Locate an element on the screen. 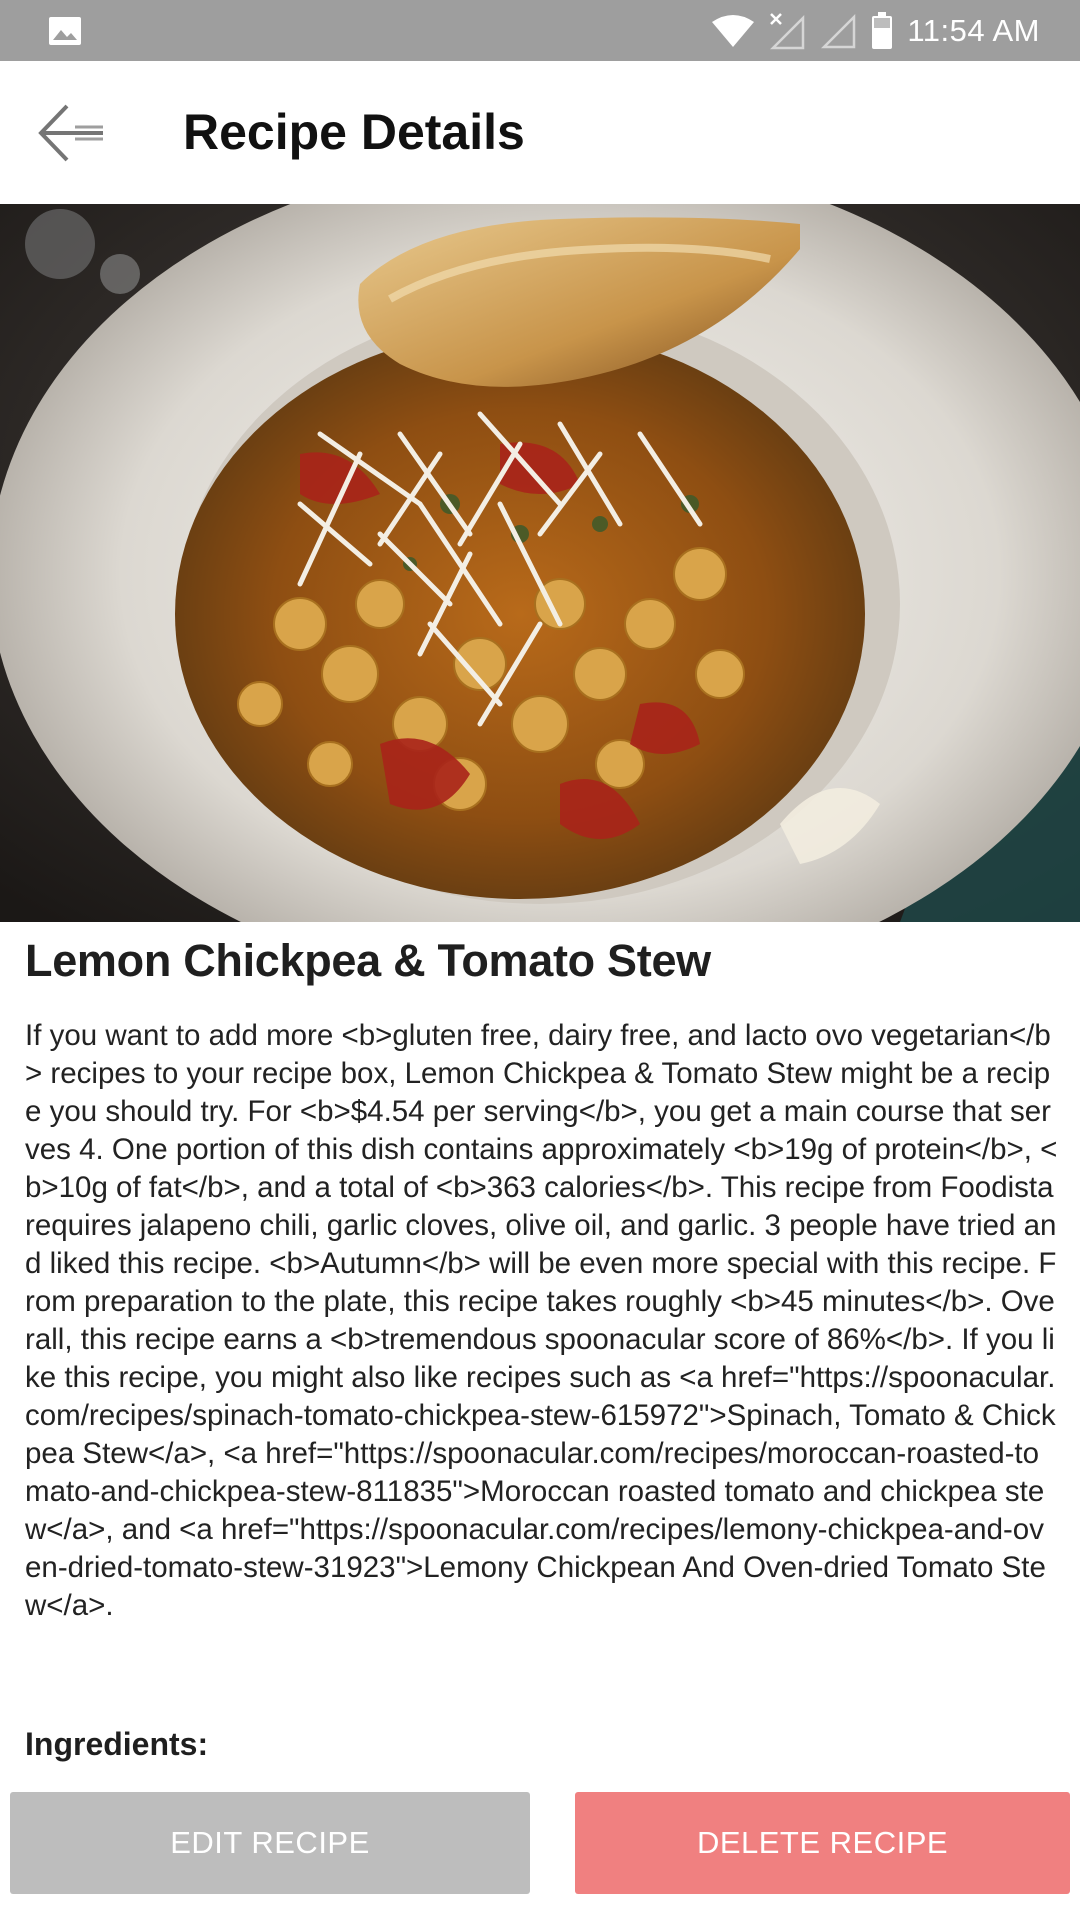  page-title: Recipe Details is located at coordinates (354, 132).